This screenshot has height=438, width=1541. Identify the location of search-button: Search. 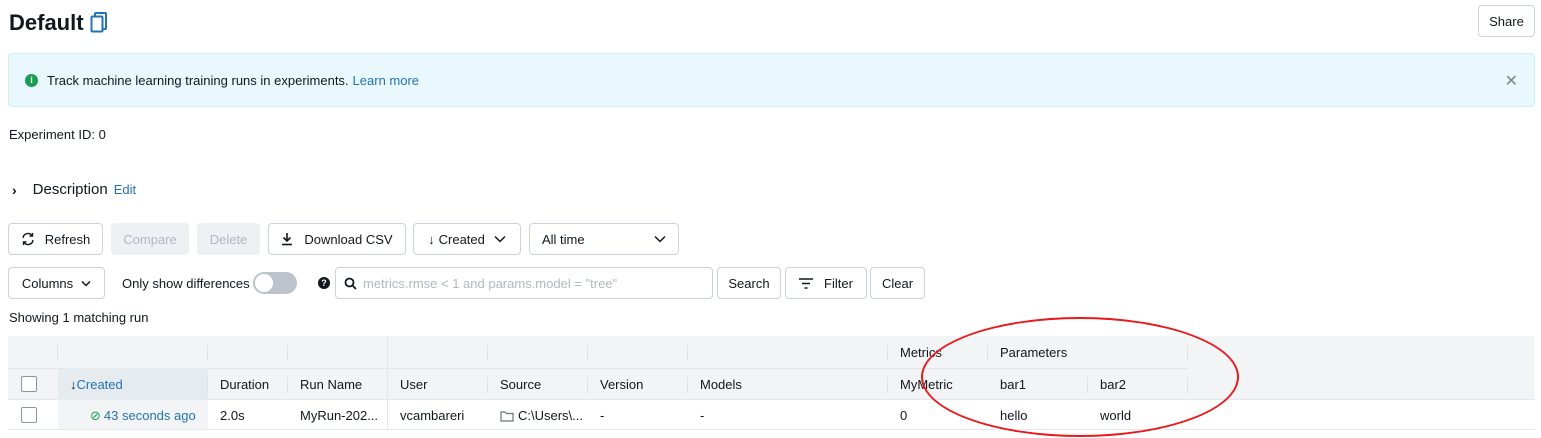
(749, 283).